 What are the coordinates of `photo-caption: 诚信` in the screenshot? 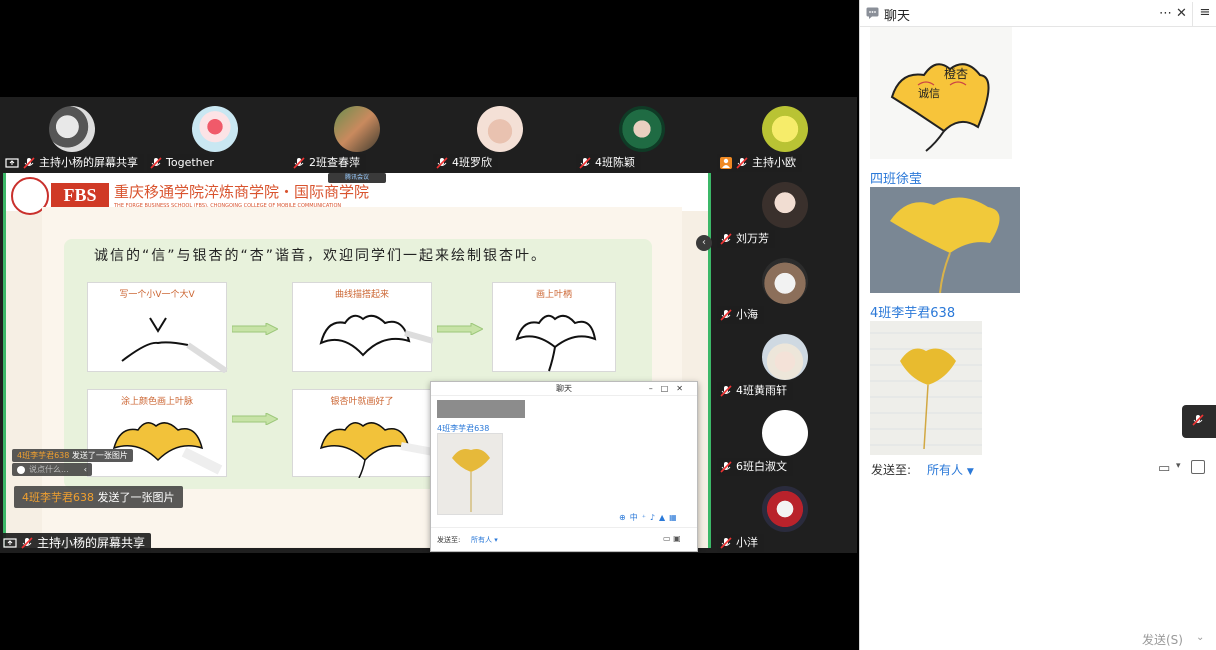 It's located at (929, 93).